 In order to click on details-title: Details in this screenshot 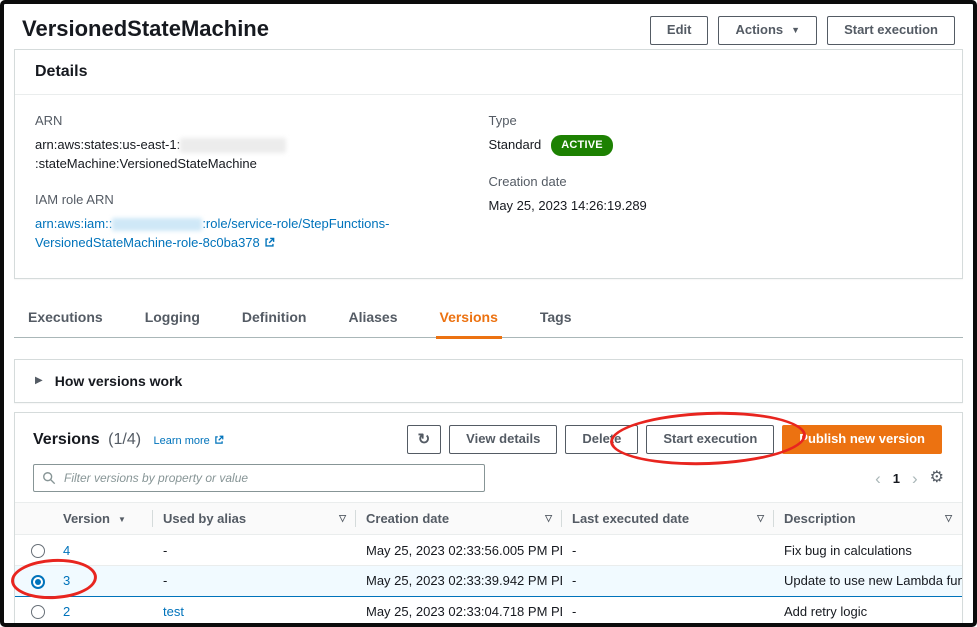, I will do `click(61, 71)`.